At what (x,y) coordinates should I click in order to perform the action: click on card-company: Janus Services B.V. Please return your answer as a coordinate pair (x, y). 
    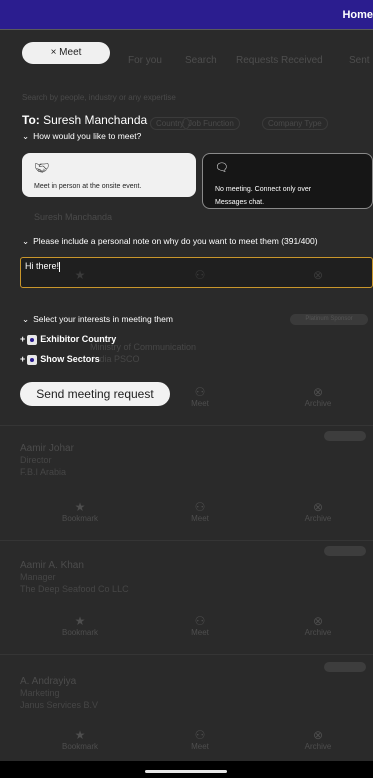
    Looking at the image, I should click on (59, 705).